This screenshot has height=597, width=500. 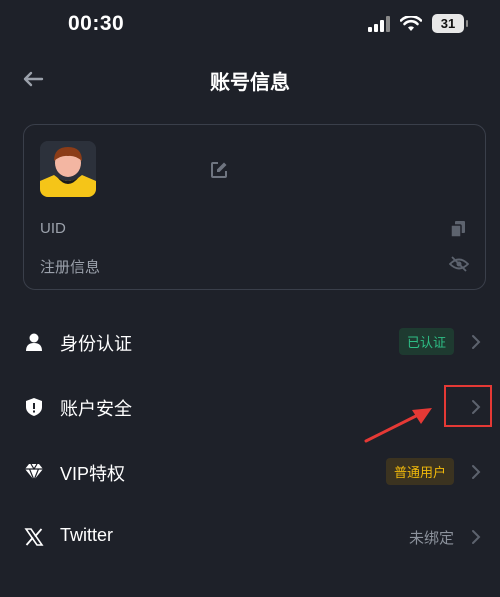 What do you see at coordinates (250, 342) in the screenshot?
I see `menu-item-identity: 身份认证 已认证` at bounding box center [250, 342].